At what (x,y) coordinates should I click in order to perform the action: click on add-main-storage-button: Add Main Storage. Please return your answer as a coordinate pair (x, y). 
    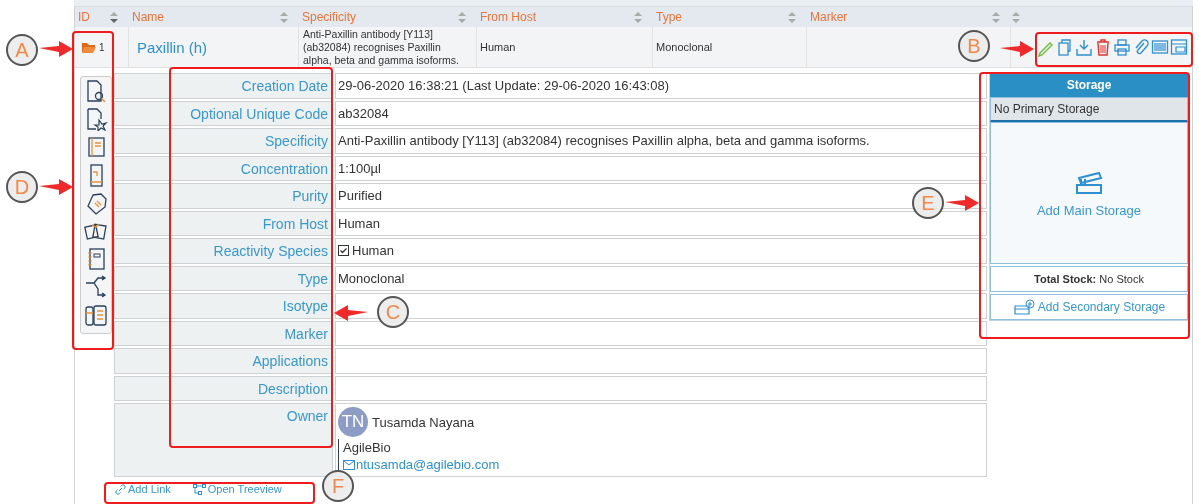
    Looking at the image, I should click on (1089, 193).